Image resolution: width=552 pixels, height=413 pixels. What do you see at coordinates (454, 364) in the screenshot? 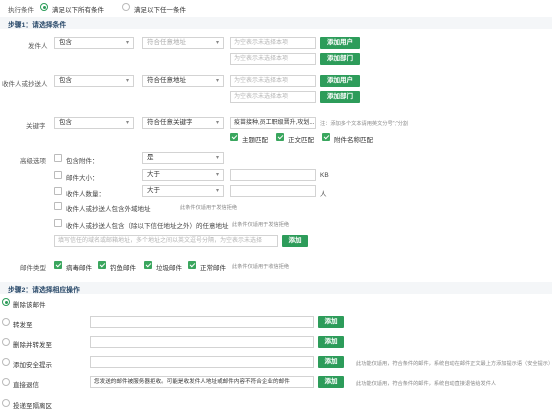
I see `security-tip-note: 此功能仅适用，符合条件的邮件，系统自动在邮件正文最上方添加提示语（安全提示）` at bounding box center [454, 364].